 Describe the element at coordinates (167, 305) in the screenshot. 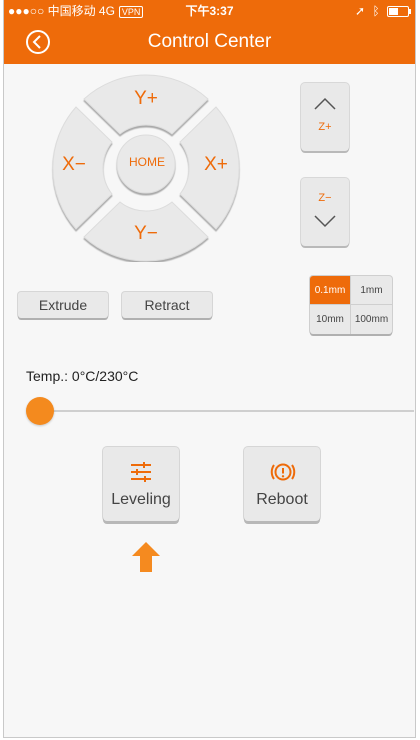

I see `retract-button: Retract` at that location.